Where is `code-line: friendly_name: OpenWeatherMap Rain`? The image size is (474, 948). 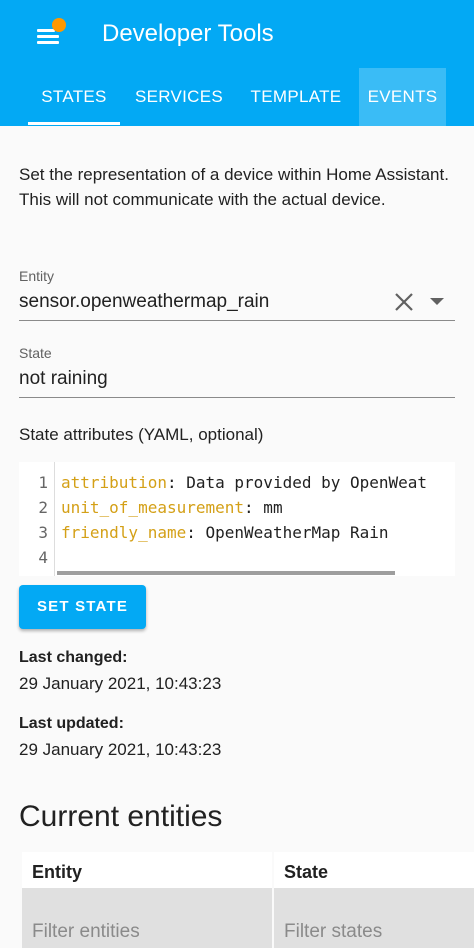
code-line: friendly_name: OpenWeatherMap Rain is located at coordinates (225, 532).